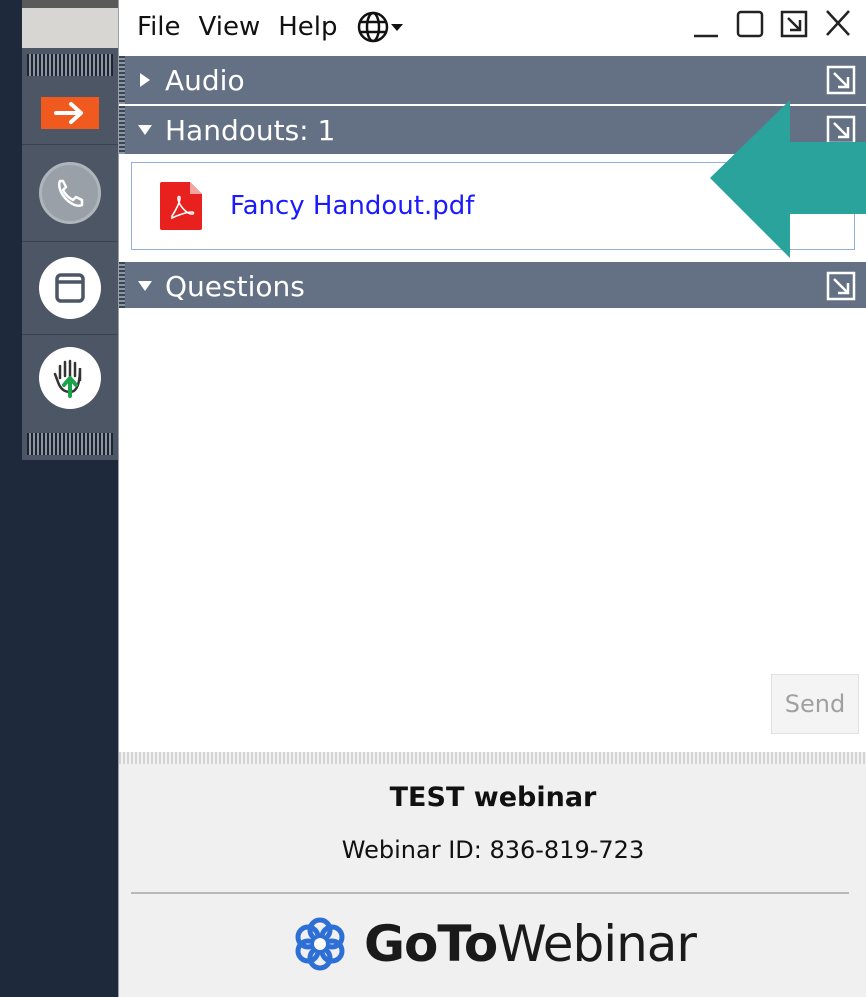 The height and width of the screenshot is (997, 866). I want to click on top-strip-light, so click(71, 28).